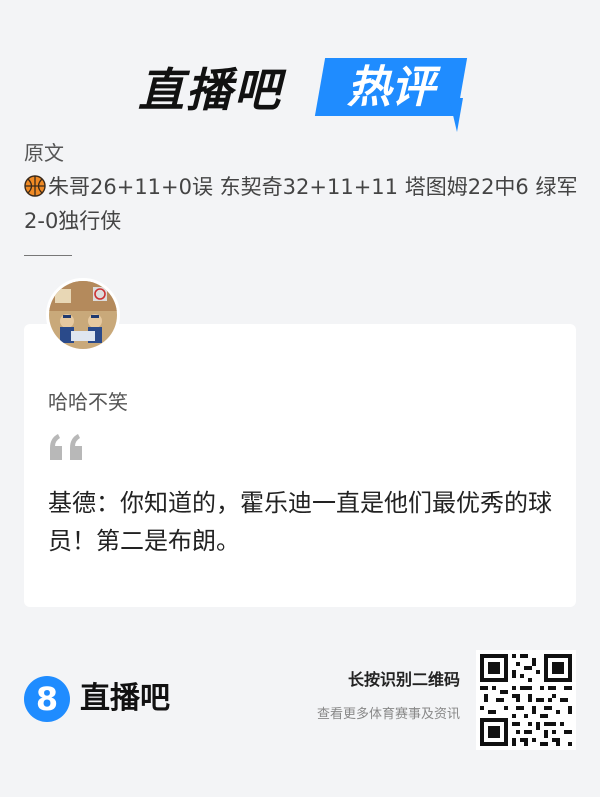 This screenshot has height=797, width=600. What do you see at coordinates (403, 679) in the screenshot?
I see `qr-hint-title: 长按识别二维码` at bounding box center [403, 679].